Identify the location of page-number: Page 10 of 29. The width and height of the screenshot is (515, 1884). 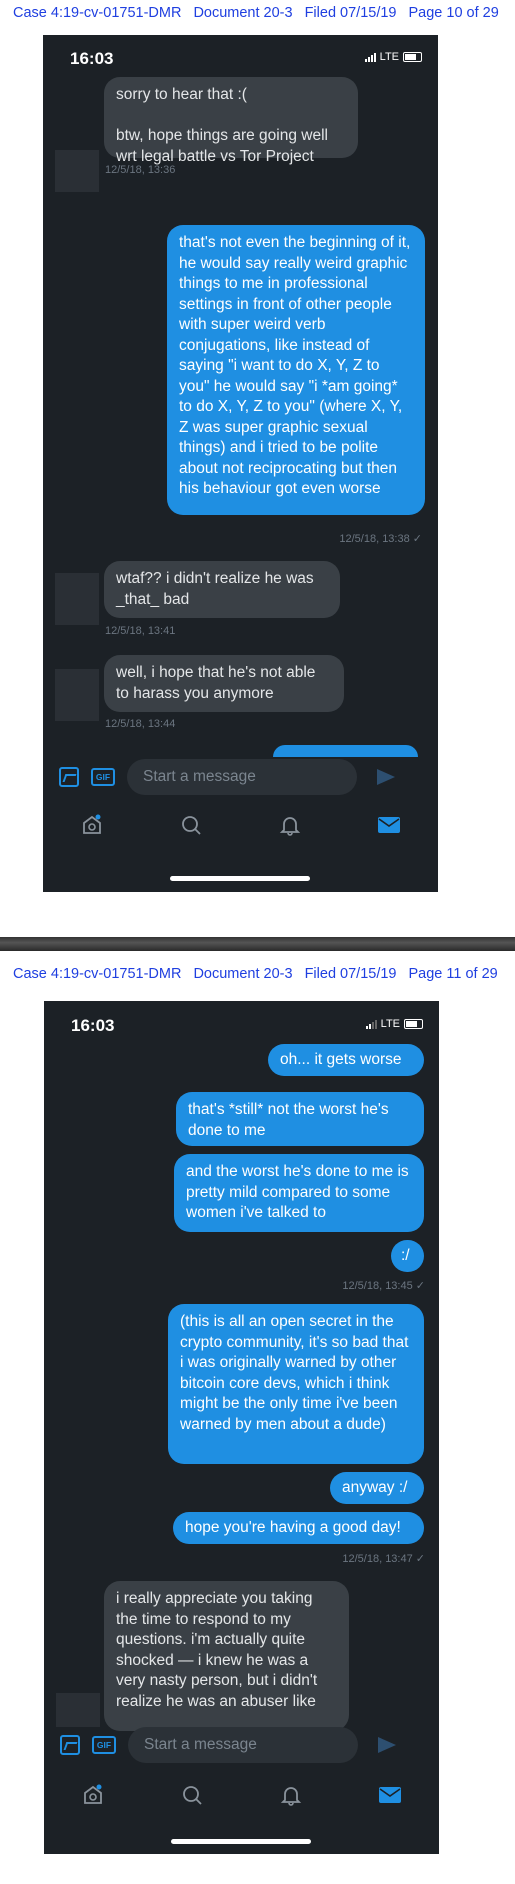
(453, 13).